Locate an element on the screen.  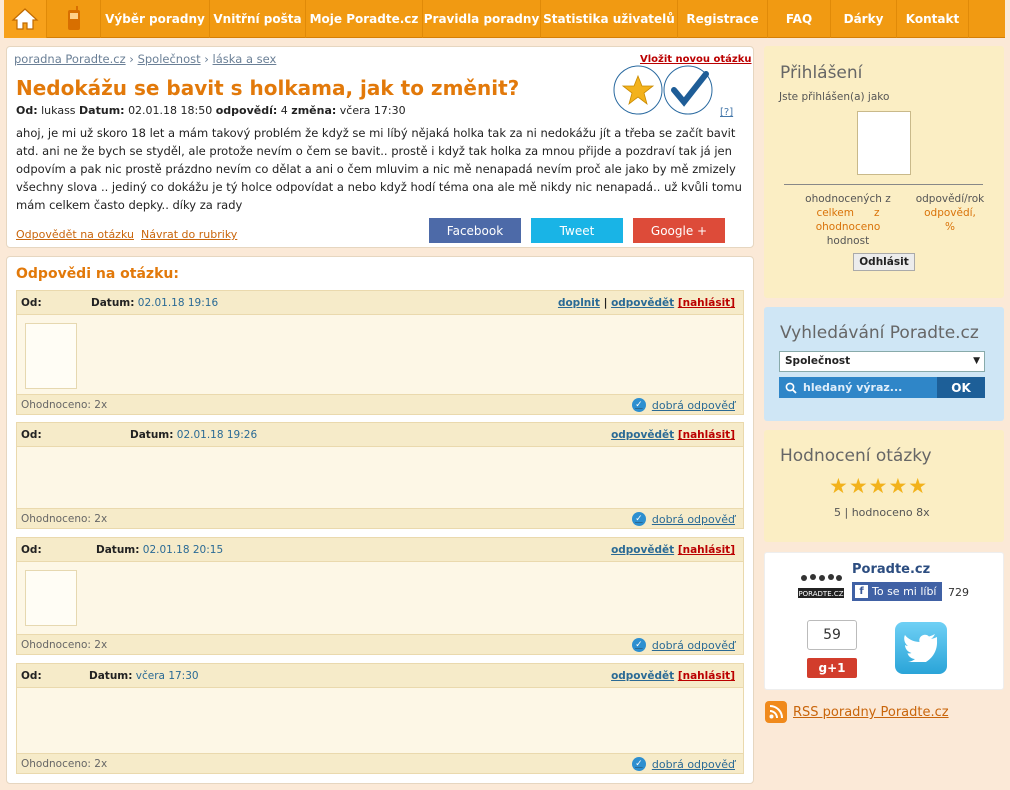
answer-date: Datum: 02.01.18 19:16 is located at coordinates (155, 303).